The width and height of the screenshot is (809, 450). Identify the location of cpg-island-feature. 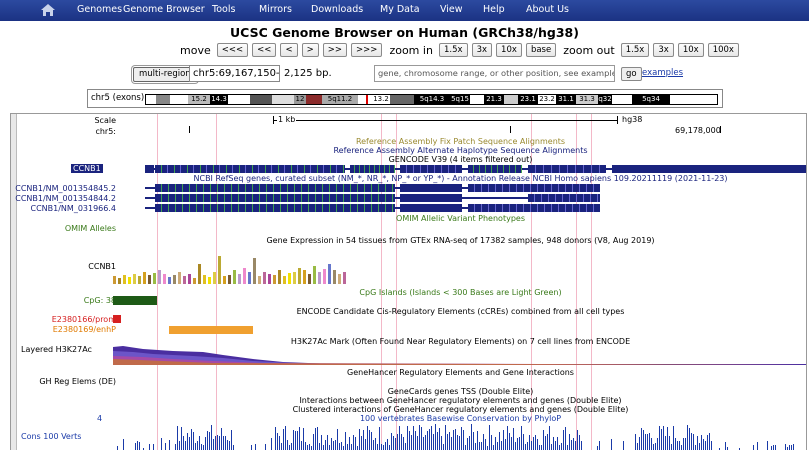
(135, 300).